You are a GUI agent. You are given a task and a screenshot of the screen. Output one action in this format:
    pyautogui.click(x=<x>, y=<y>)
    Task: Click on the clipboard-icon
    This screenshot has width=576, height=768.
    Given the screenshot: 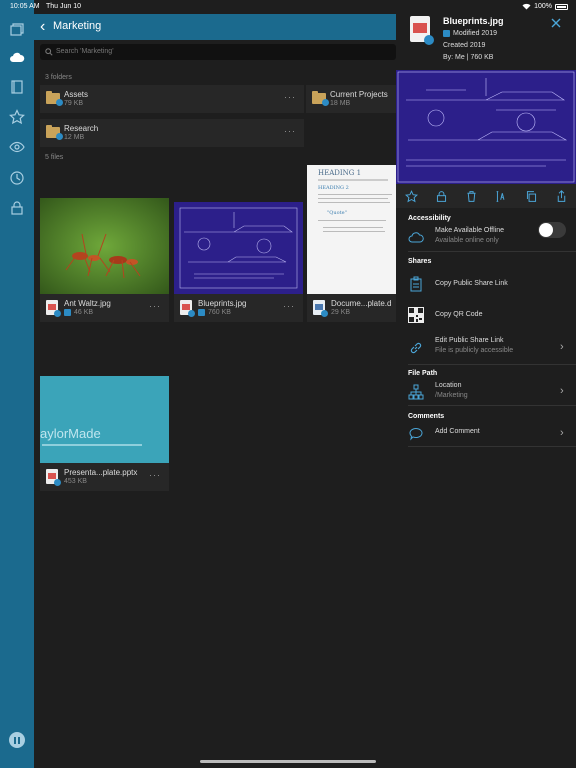 What is the action you would take?
    pyautogui.click(x=416, y=284)
    